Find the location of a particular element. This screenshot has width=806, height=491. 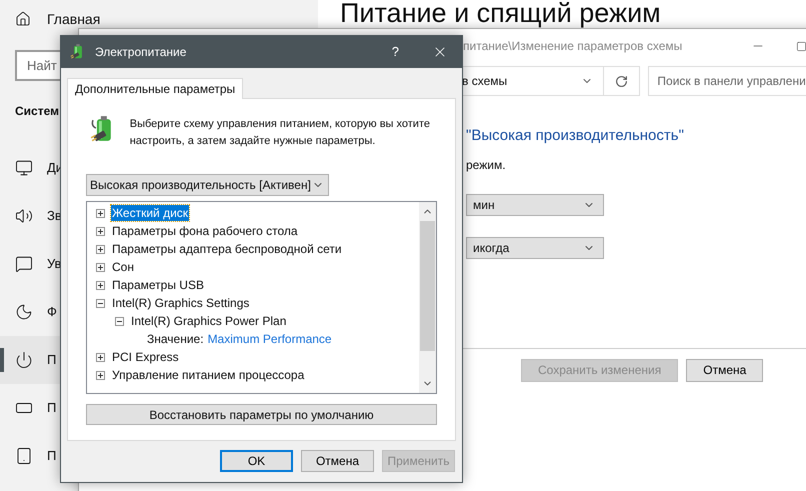

setting-label: Значение: is located at coordinates (175, 339).